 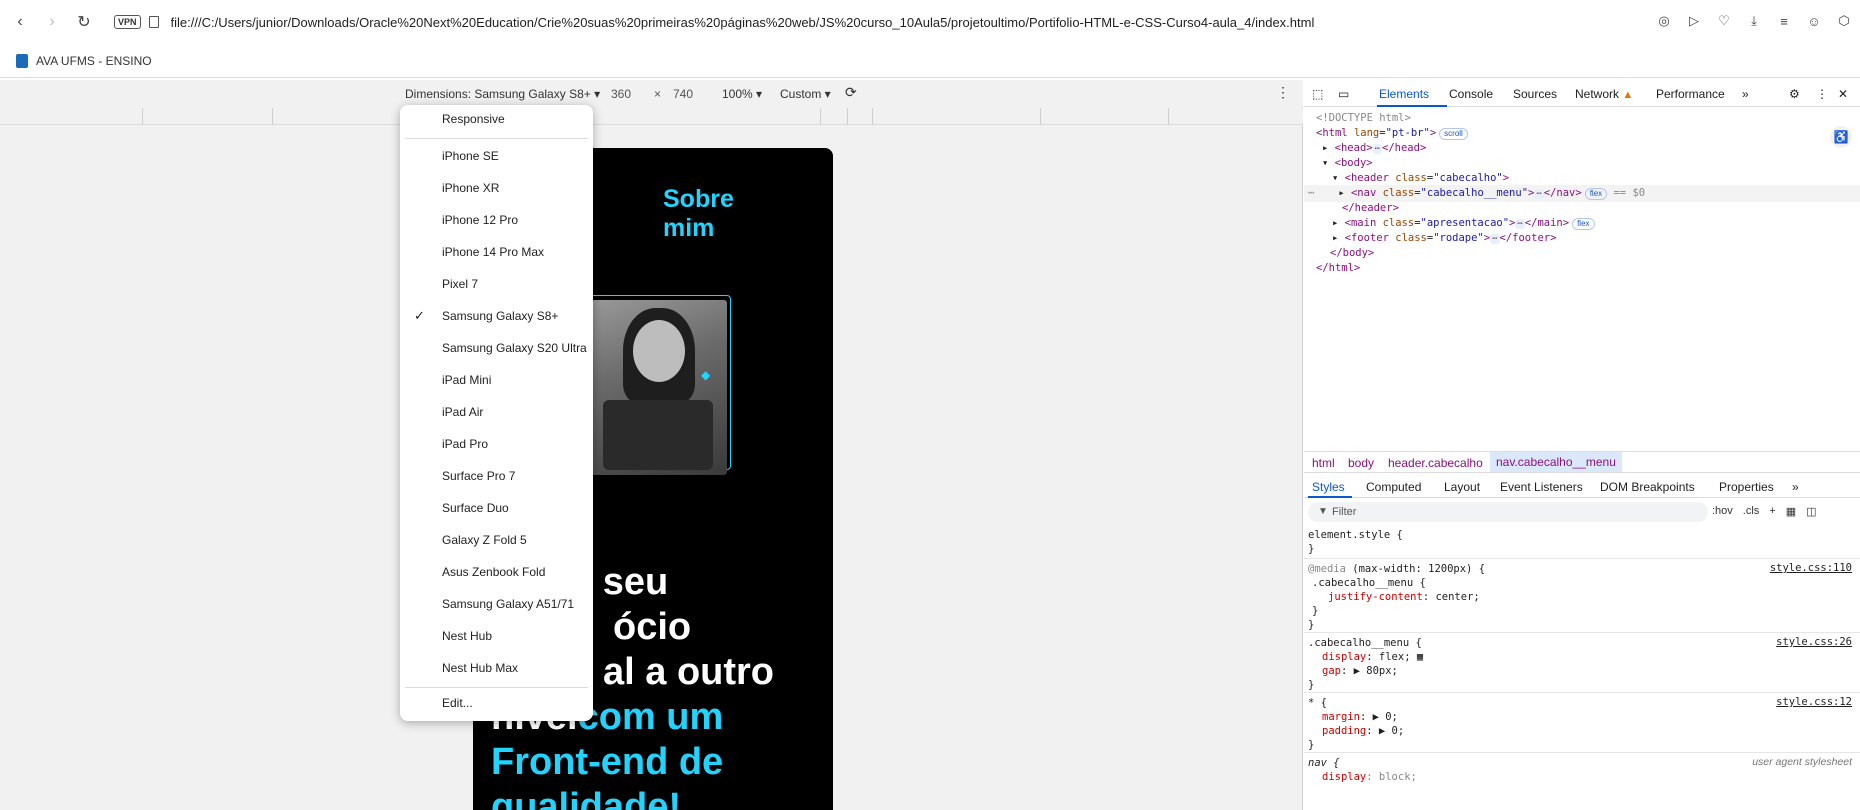 What do you see at coordinates (496, 188) in the screenshot?
I see `device-option-iphone-xr: iPhone XR` at bounding box center [496, 188].